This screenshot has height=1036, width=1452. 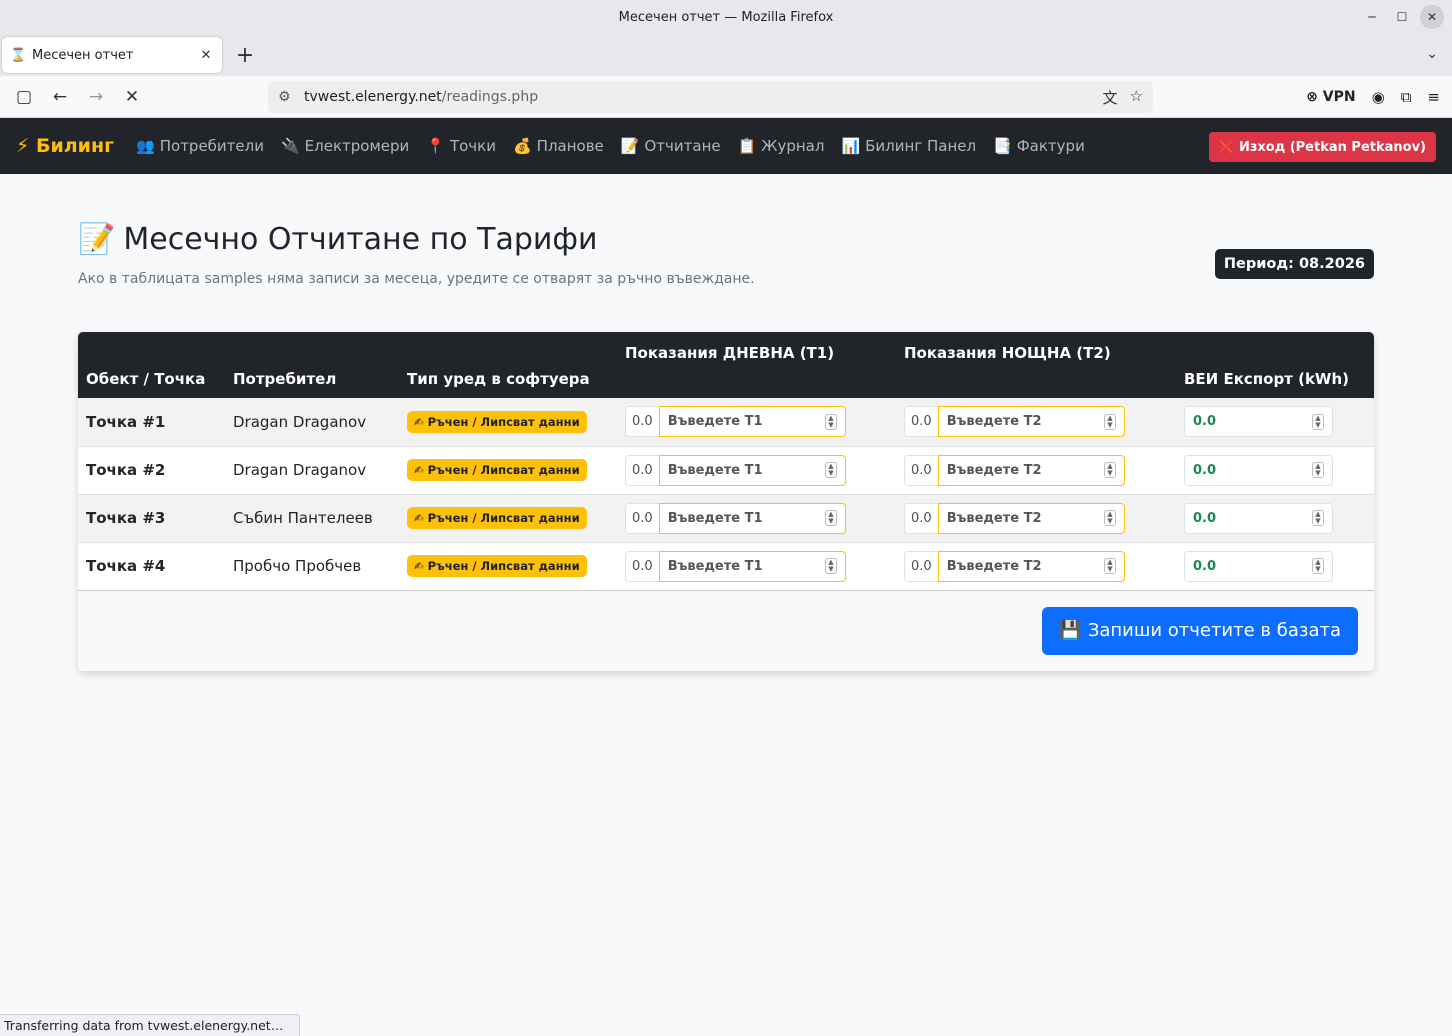 What do you see at coordinates (206, 55) in the screenshot?
I see `tab-close-icon: ✕` at bounding box center [206, 55].